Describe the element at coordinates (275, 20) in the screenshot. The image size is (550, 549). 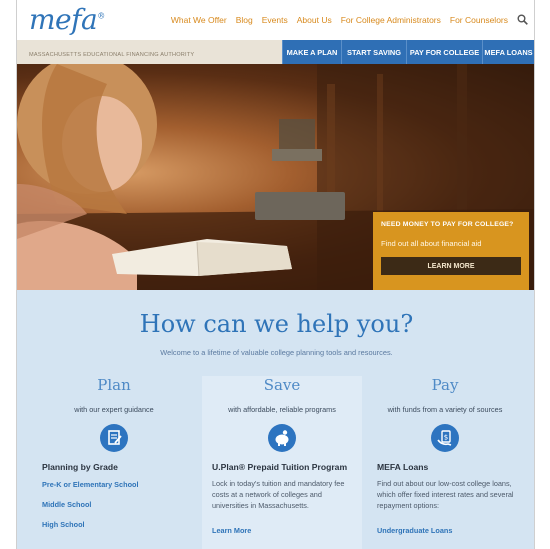
I see `top-nav-events: Events` at that location.